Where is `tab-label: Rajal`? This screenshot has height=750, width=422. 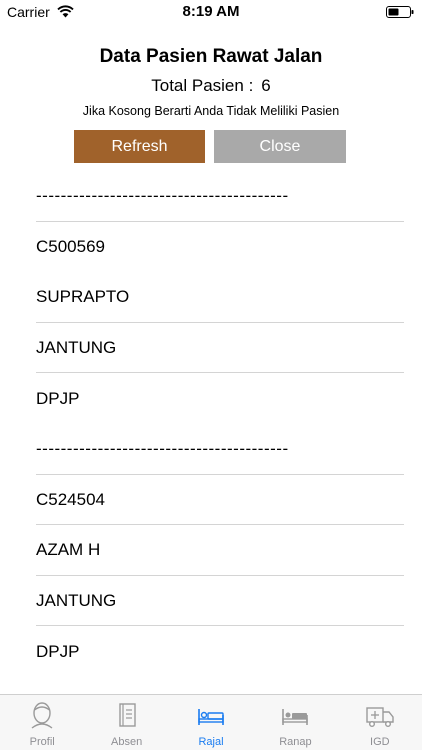 tab-label: Rajal is located at coordinates (211, 742).